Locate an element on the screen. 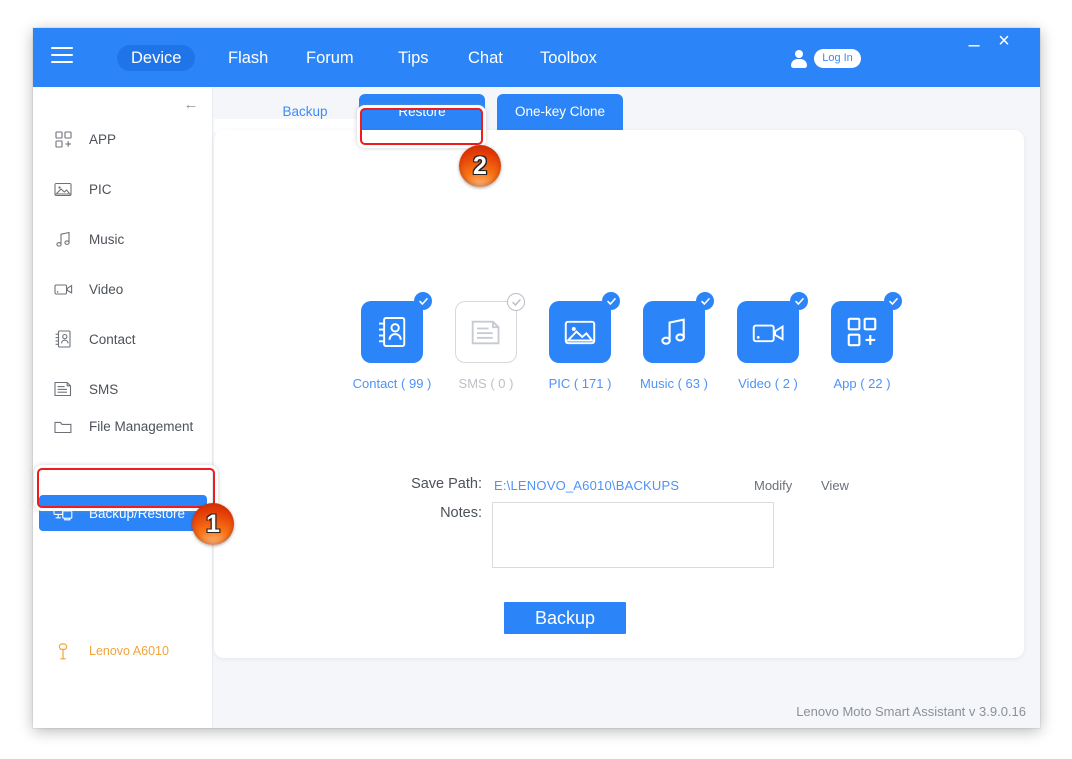 Image resolution: width=1072 pixels, height=759 pixels. category-music: Music ( 63 ) is located at coordinates (674, 341).